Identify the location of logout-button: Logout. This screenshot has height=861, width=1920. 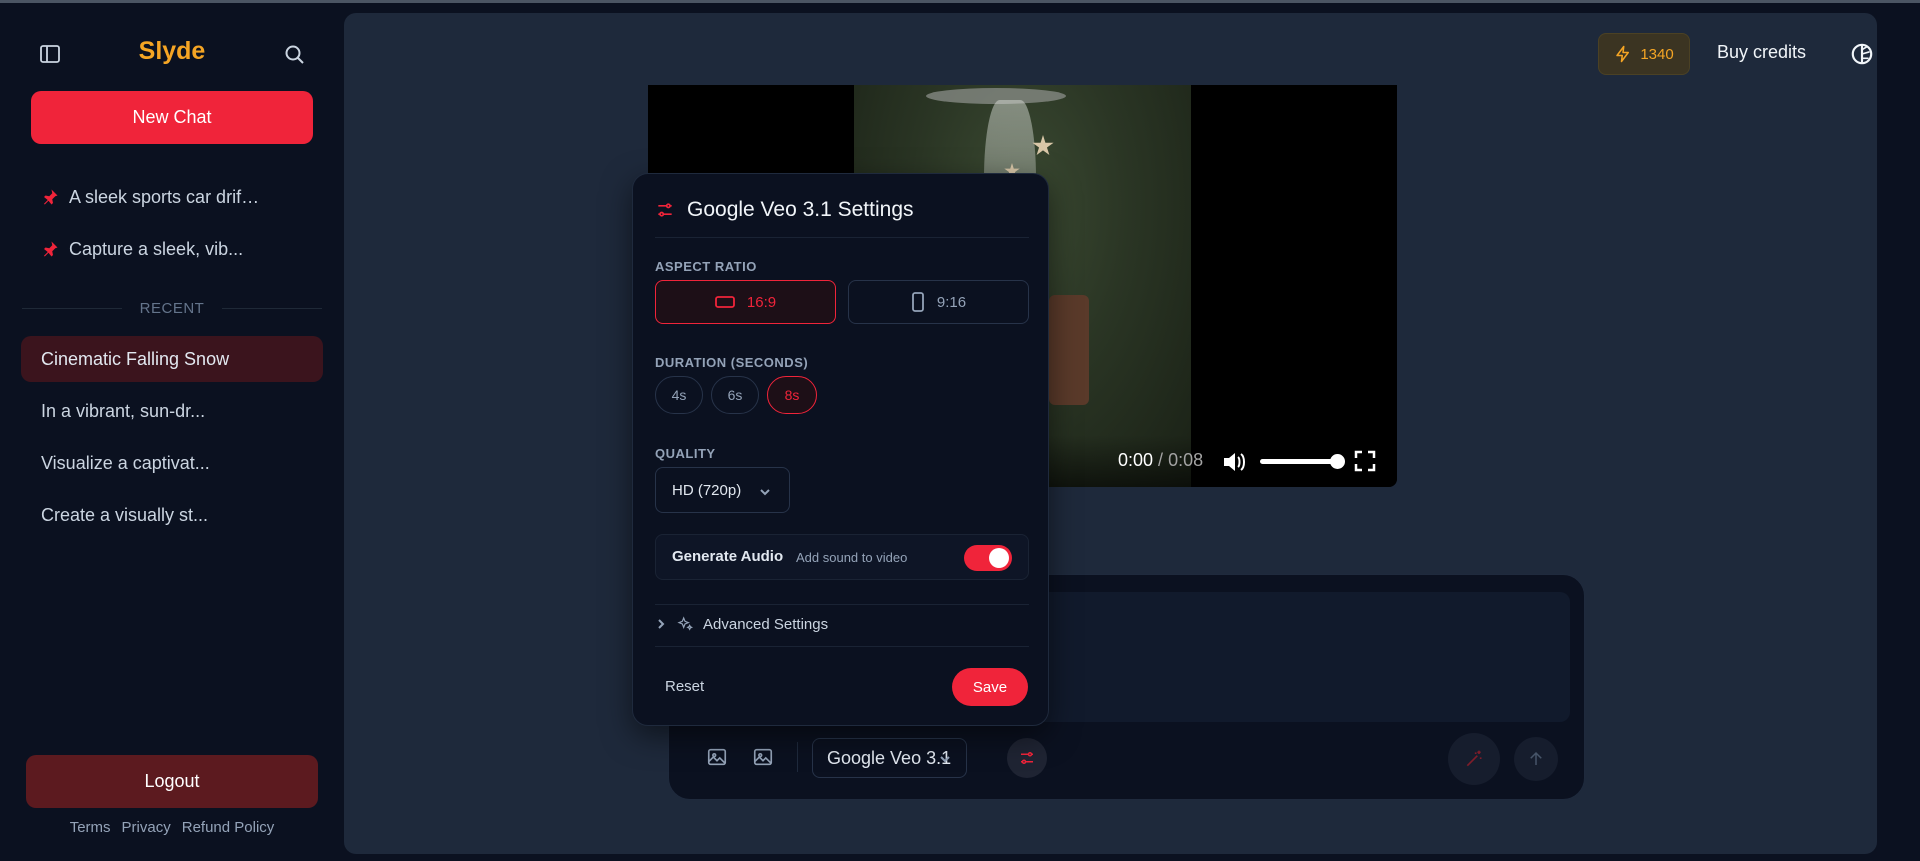
(172, 781).